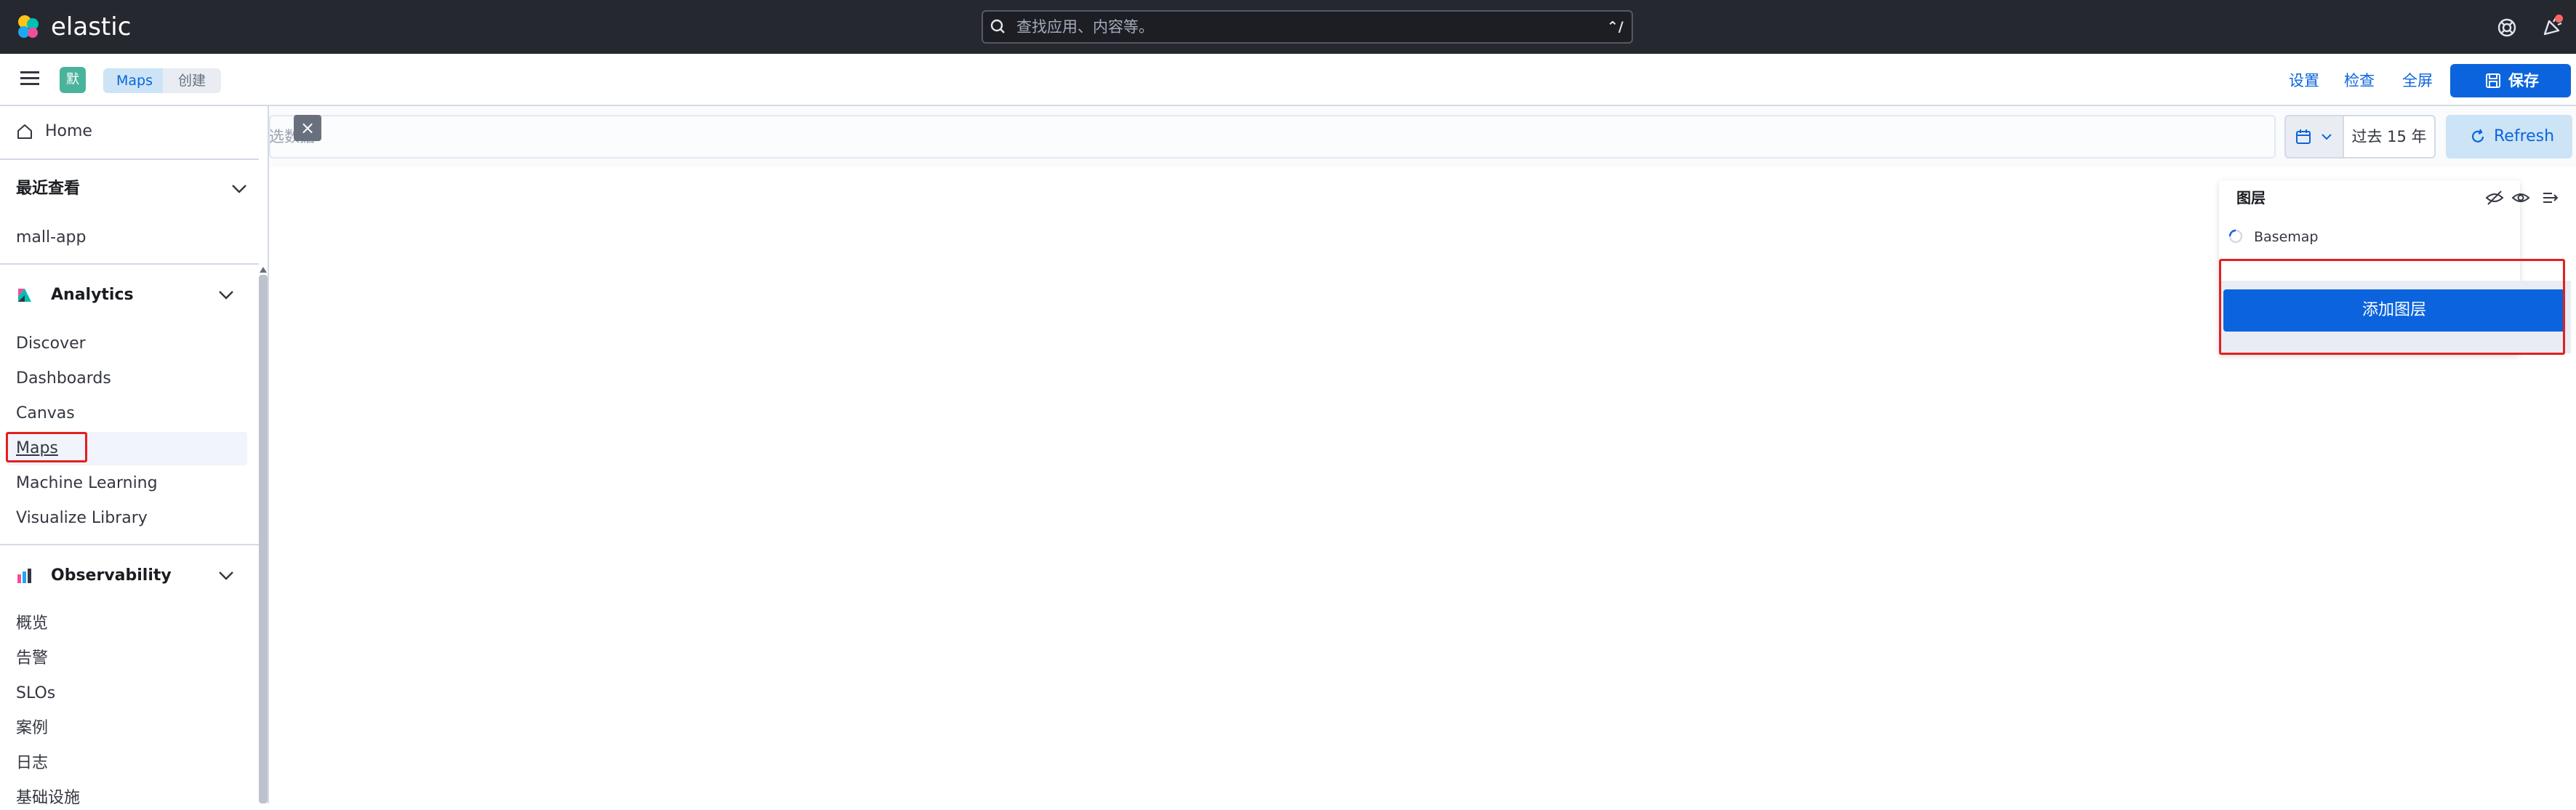 This screenshot has height=810, width=2576. Describe the element at coordinates (32, 658) in the screenshot. I see `nav-item-alerts: 告警` at that location.